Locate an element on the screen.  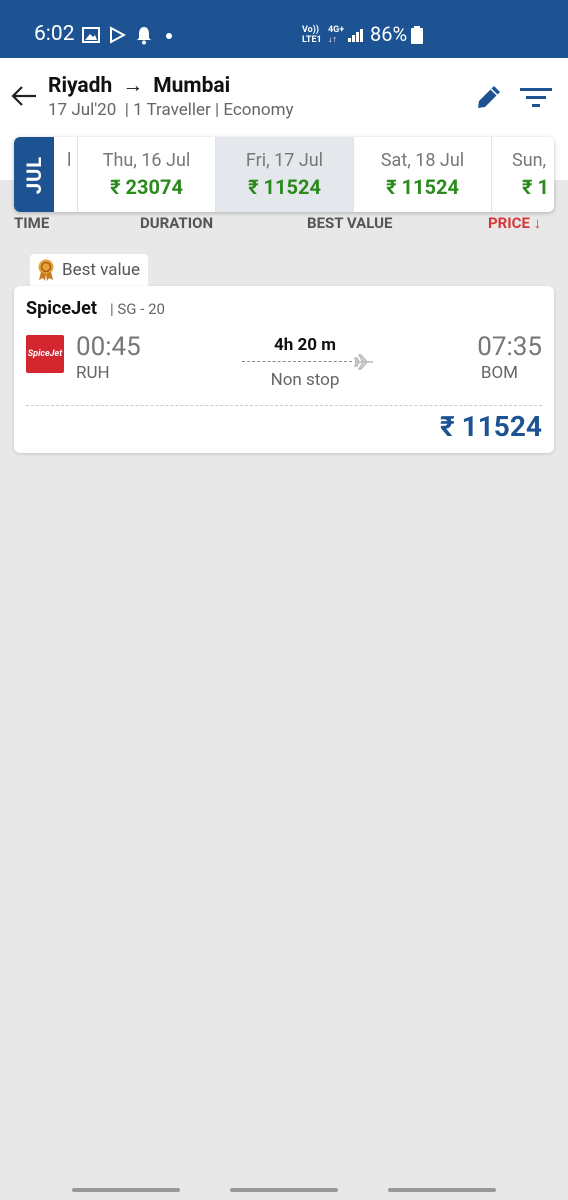
volte-label: Vo)) is located at coordinates (311, 30).